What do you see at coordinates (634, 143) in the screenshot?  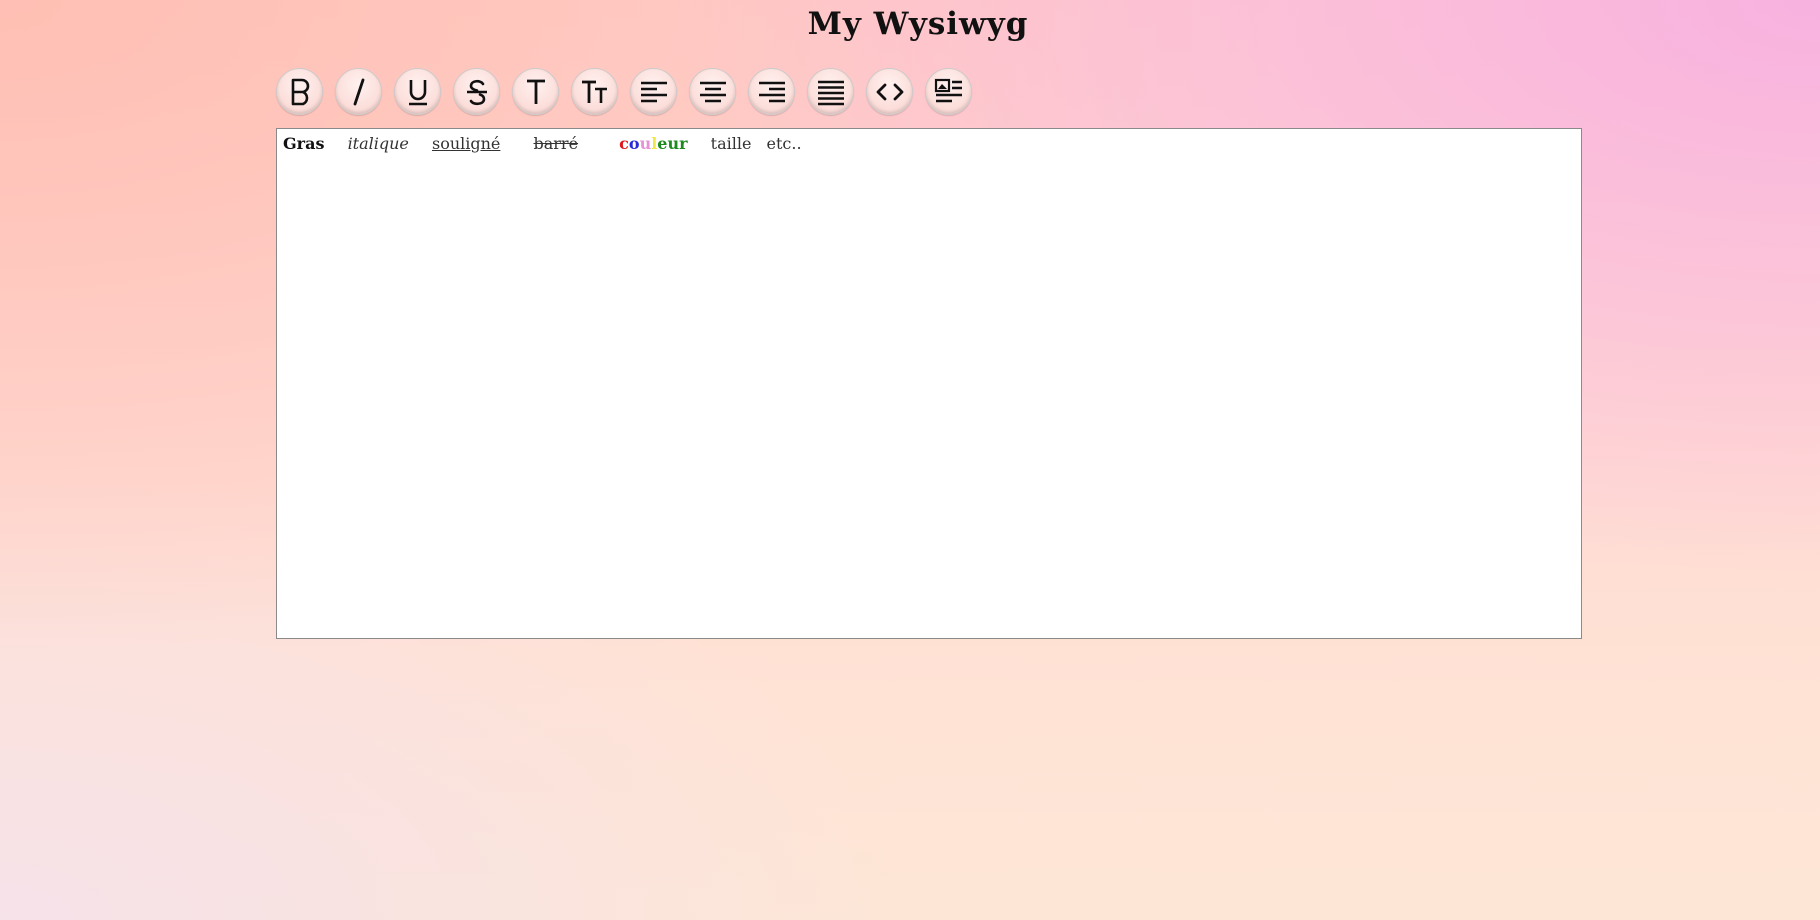 I see `color-letter-1: o` at bounding box center [634, 143].